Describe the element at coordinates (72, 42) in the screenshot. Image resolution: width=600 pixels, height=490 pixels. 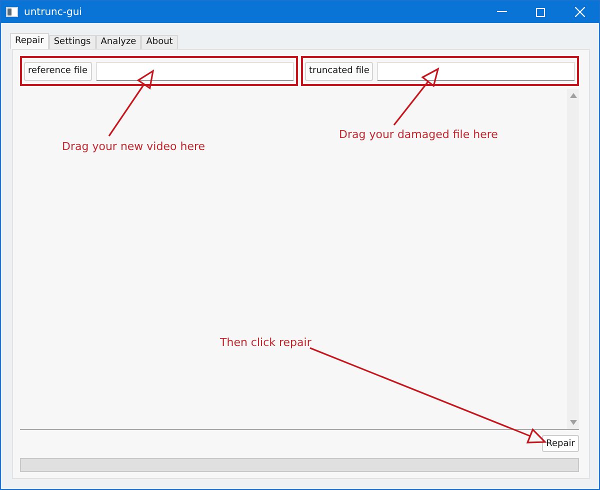
I see `tab: Settings` at that location.